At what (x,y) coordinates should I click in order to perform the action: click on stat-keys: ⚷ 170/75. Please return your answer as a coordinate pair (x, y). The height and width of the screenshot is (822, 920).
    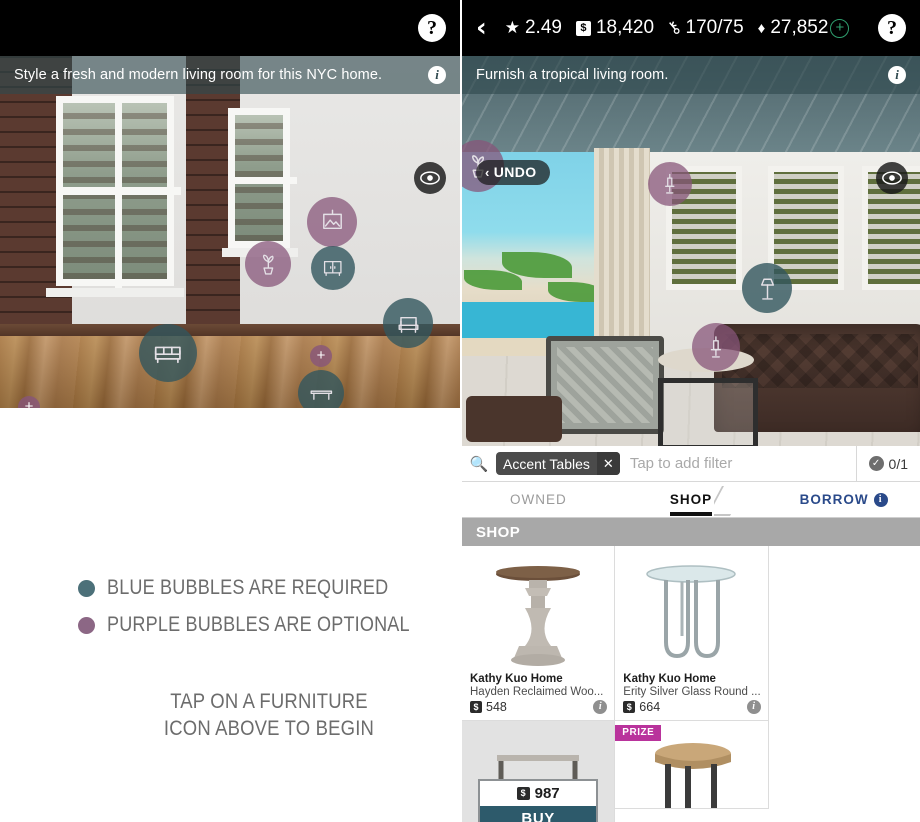
    Looking at the image, I should click on (703, 27).